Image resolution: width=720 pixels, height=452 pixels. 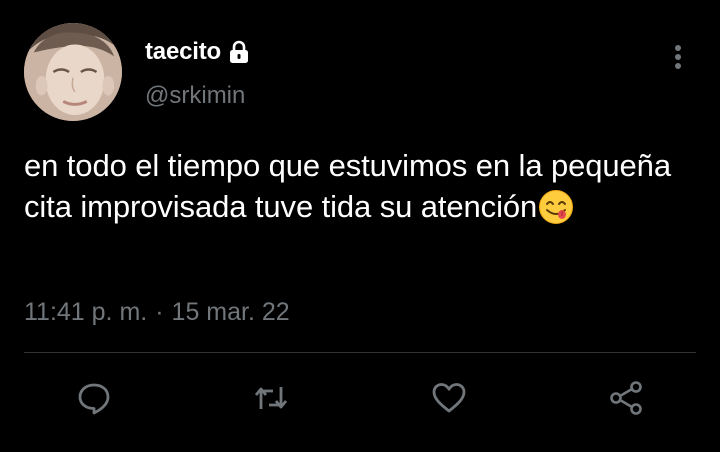 I want to click on author-name-row: taecito, so click(x=198, y=52).